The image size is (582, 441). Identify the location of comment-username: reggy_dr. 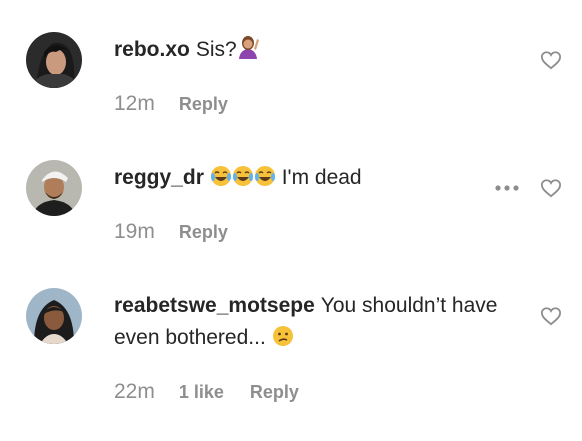
(159, 177).